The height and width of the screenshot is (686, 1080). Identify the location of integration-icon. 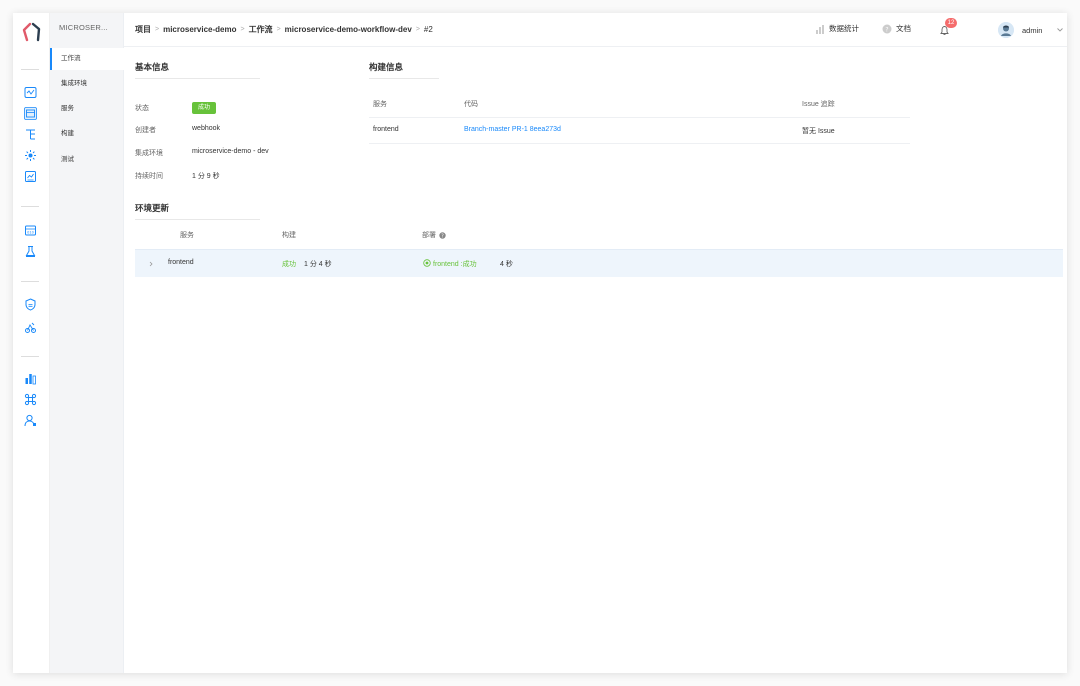
(30, 399).